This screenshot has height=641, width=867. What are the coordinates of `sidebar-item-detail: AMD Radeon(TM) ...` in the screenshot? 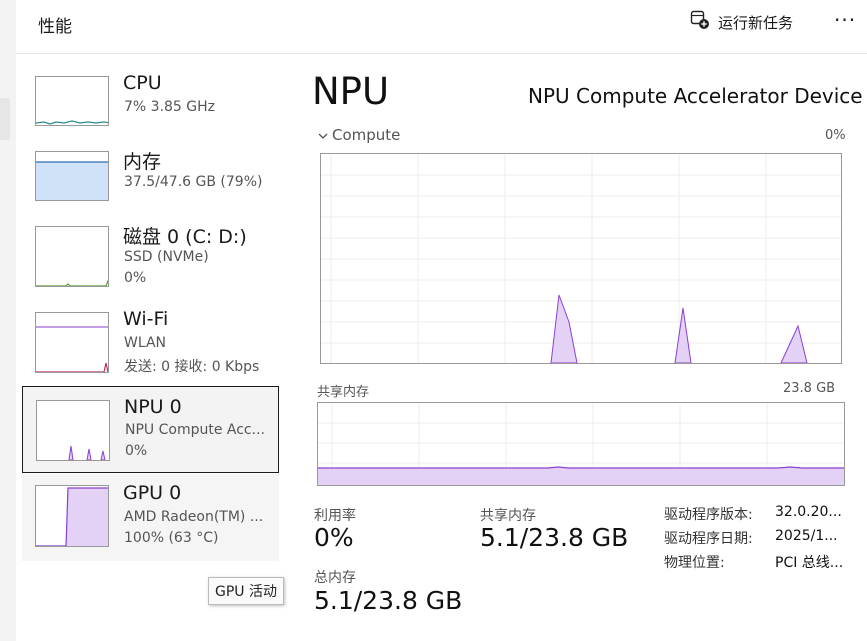 It's located at (194, 517).